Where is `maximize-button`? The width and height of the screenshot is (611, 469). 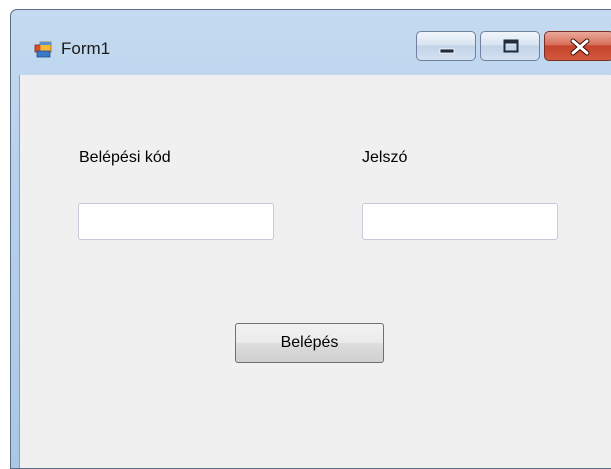 maximize-button is located at coordinates (510, 46).